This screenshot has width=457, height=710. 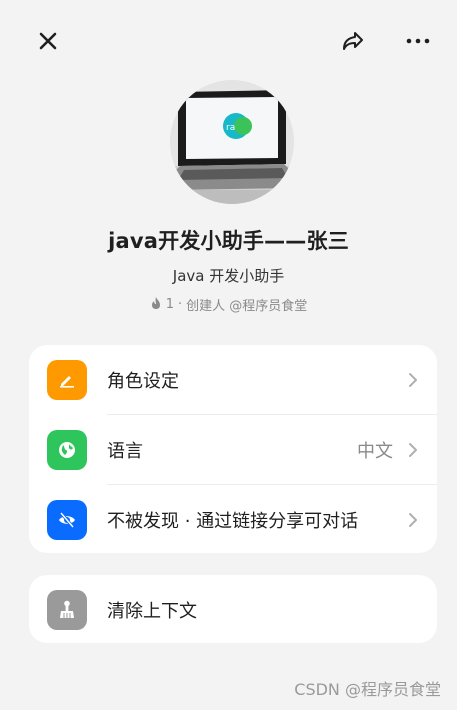 What do you see at coordinates (143, 381) in the screenshot?
I see `settings-row-label: 角色设定` at bounding box center [143, 381].